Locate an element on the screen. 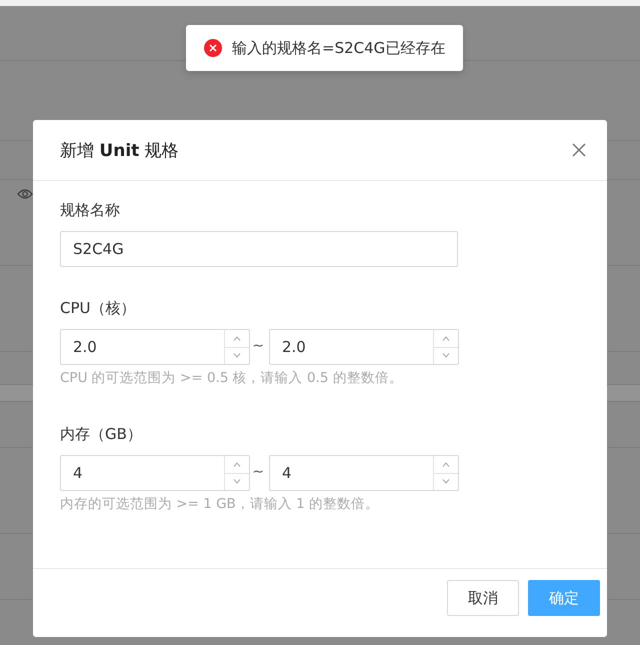 Image resolution: width=640 pixels, height=645 pixels. field-label: 内存（GB） is located at coordinates (101, 434).